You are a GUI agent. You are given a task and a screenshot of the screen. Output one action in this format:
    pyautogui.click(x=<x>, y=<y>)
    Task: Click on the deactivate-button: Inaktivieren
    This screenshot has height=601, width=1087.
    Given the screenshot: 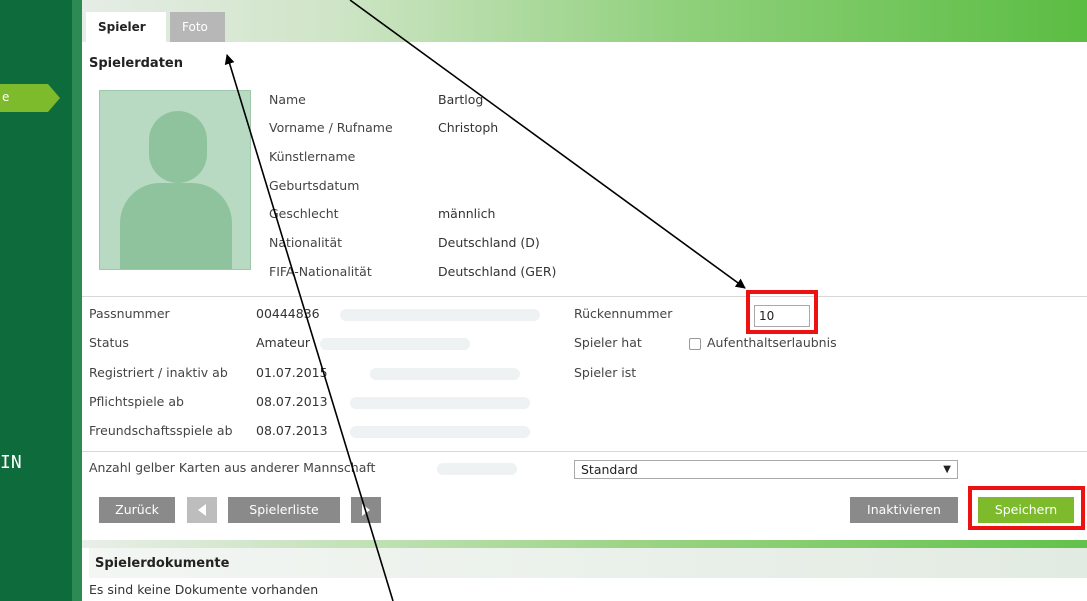 What is the action you would take?
    pyautogui.click(x=904, y=510)
    